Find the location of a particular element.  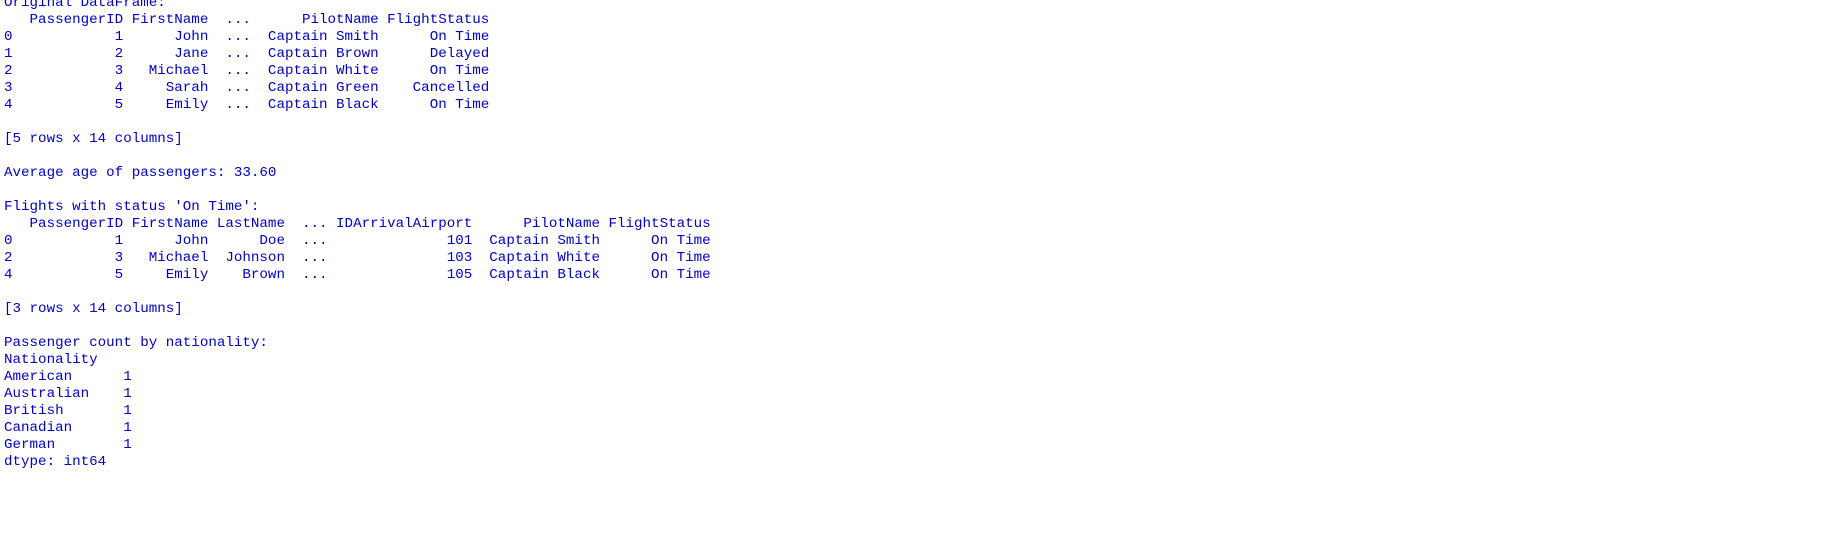

table-row: 3 4 Sarah ... Captain Green Cancelled is located at coordinates (247, 88).